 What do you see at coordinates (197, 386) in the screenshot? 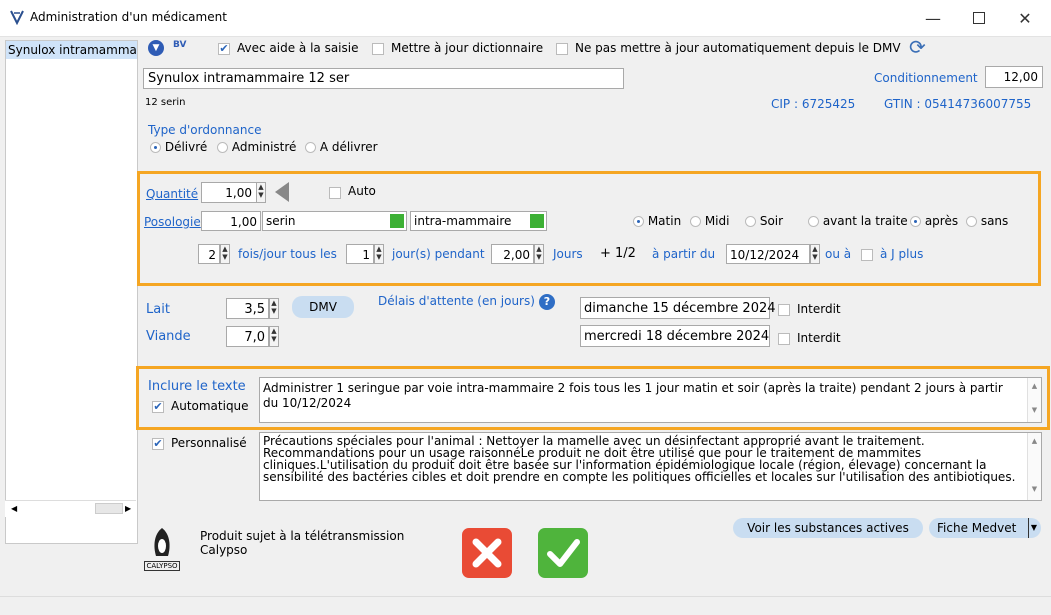
I see `inclure-label: Inclure le texte` at bounding box center [197, 386].